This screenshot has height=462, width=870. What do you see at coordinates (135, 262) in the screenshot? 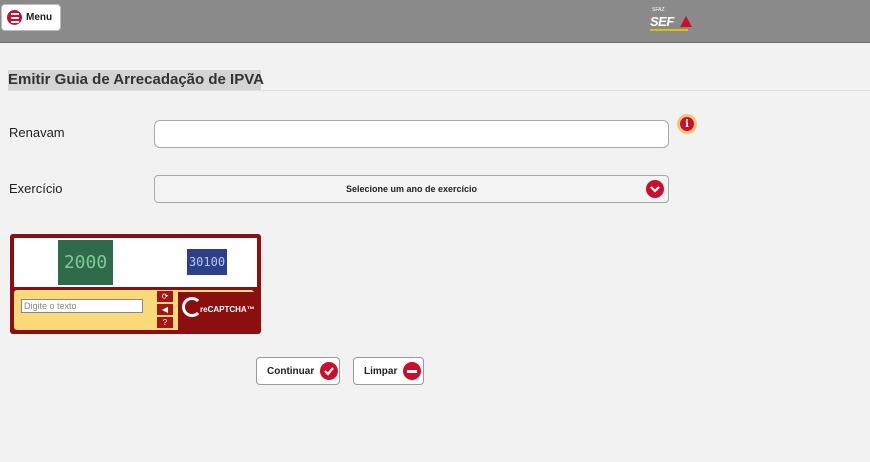
I see `captcha-image: 2000 30100` at bounding box center [135, 262].